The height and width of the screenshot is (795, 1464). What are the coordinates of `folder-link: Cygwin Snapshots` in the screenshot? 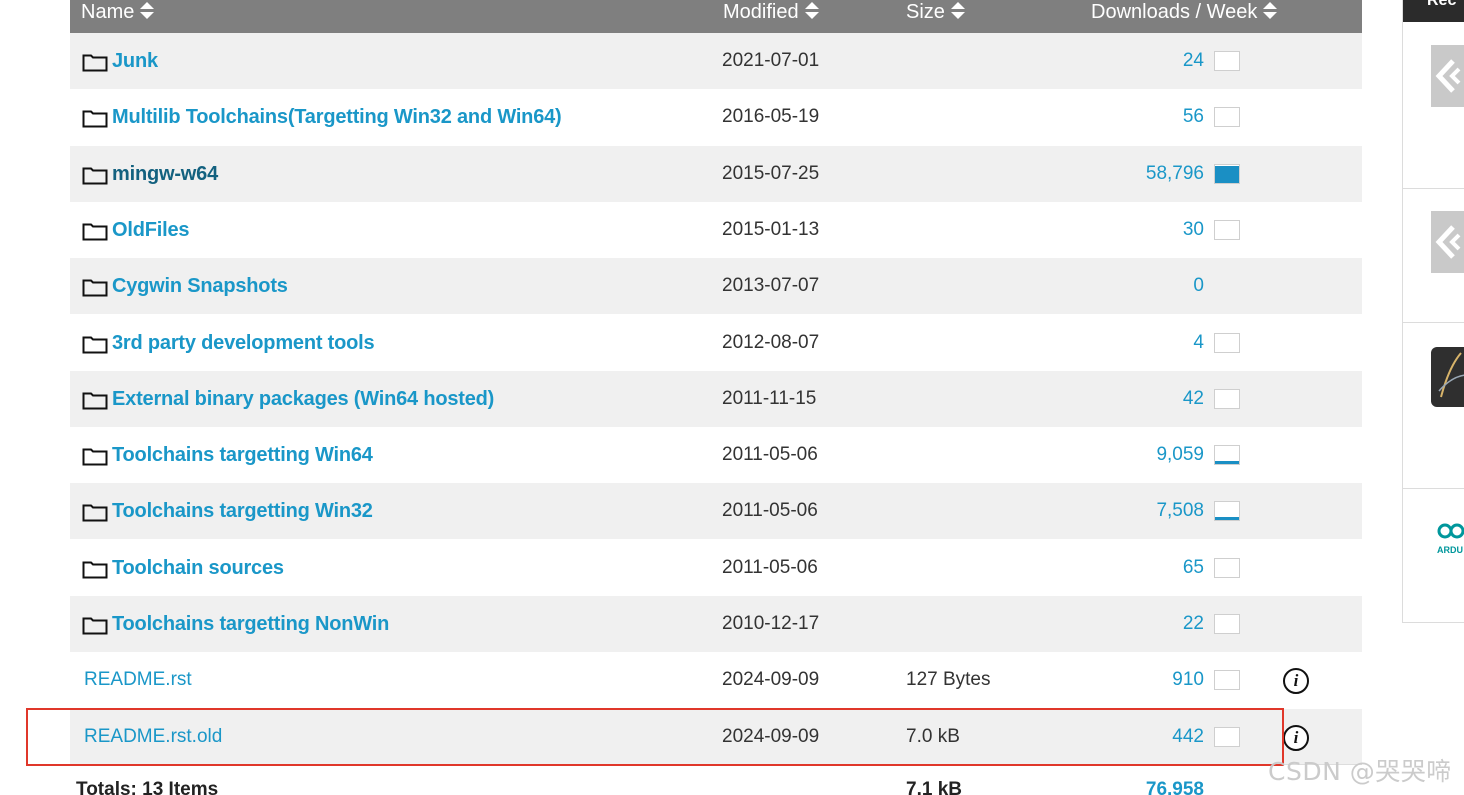 It's located at (200, 286).